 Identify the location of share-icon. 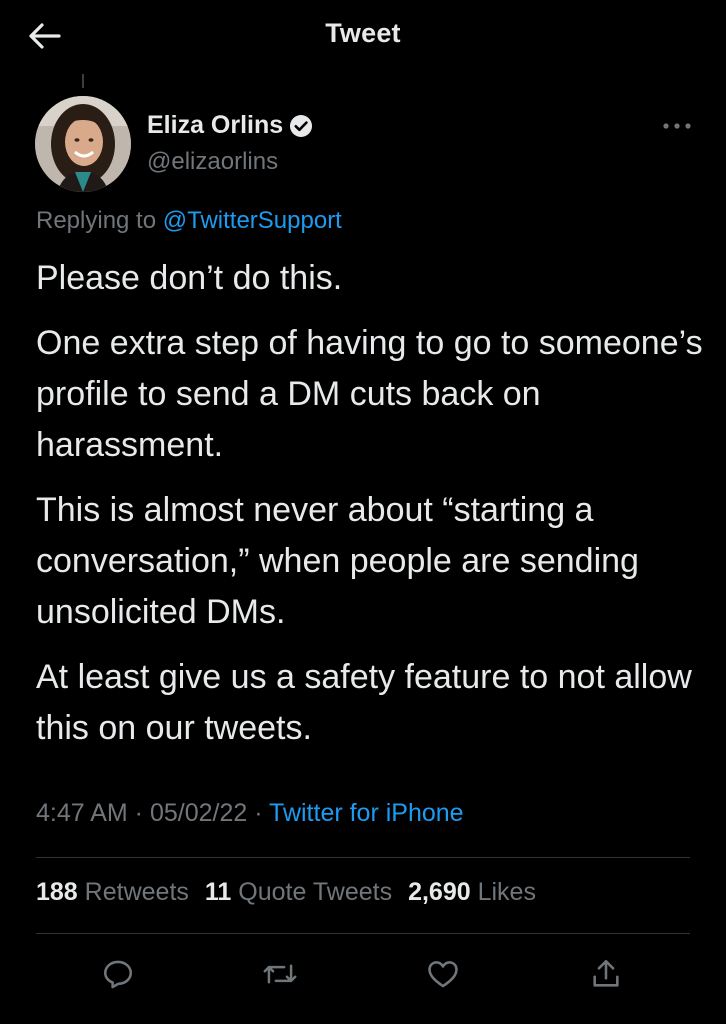
(606, 973).